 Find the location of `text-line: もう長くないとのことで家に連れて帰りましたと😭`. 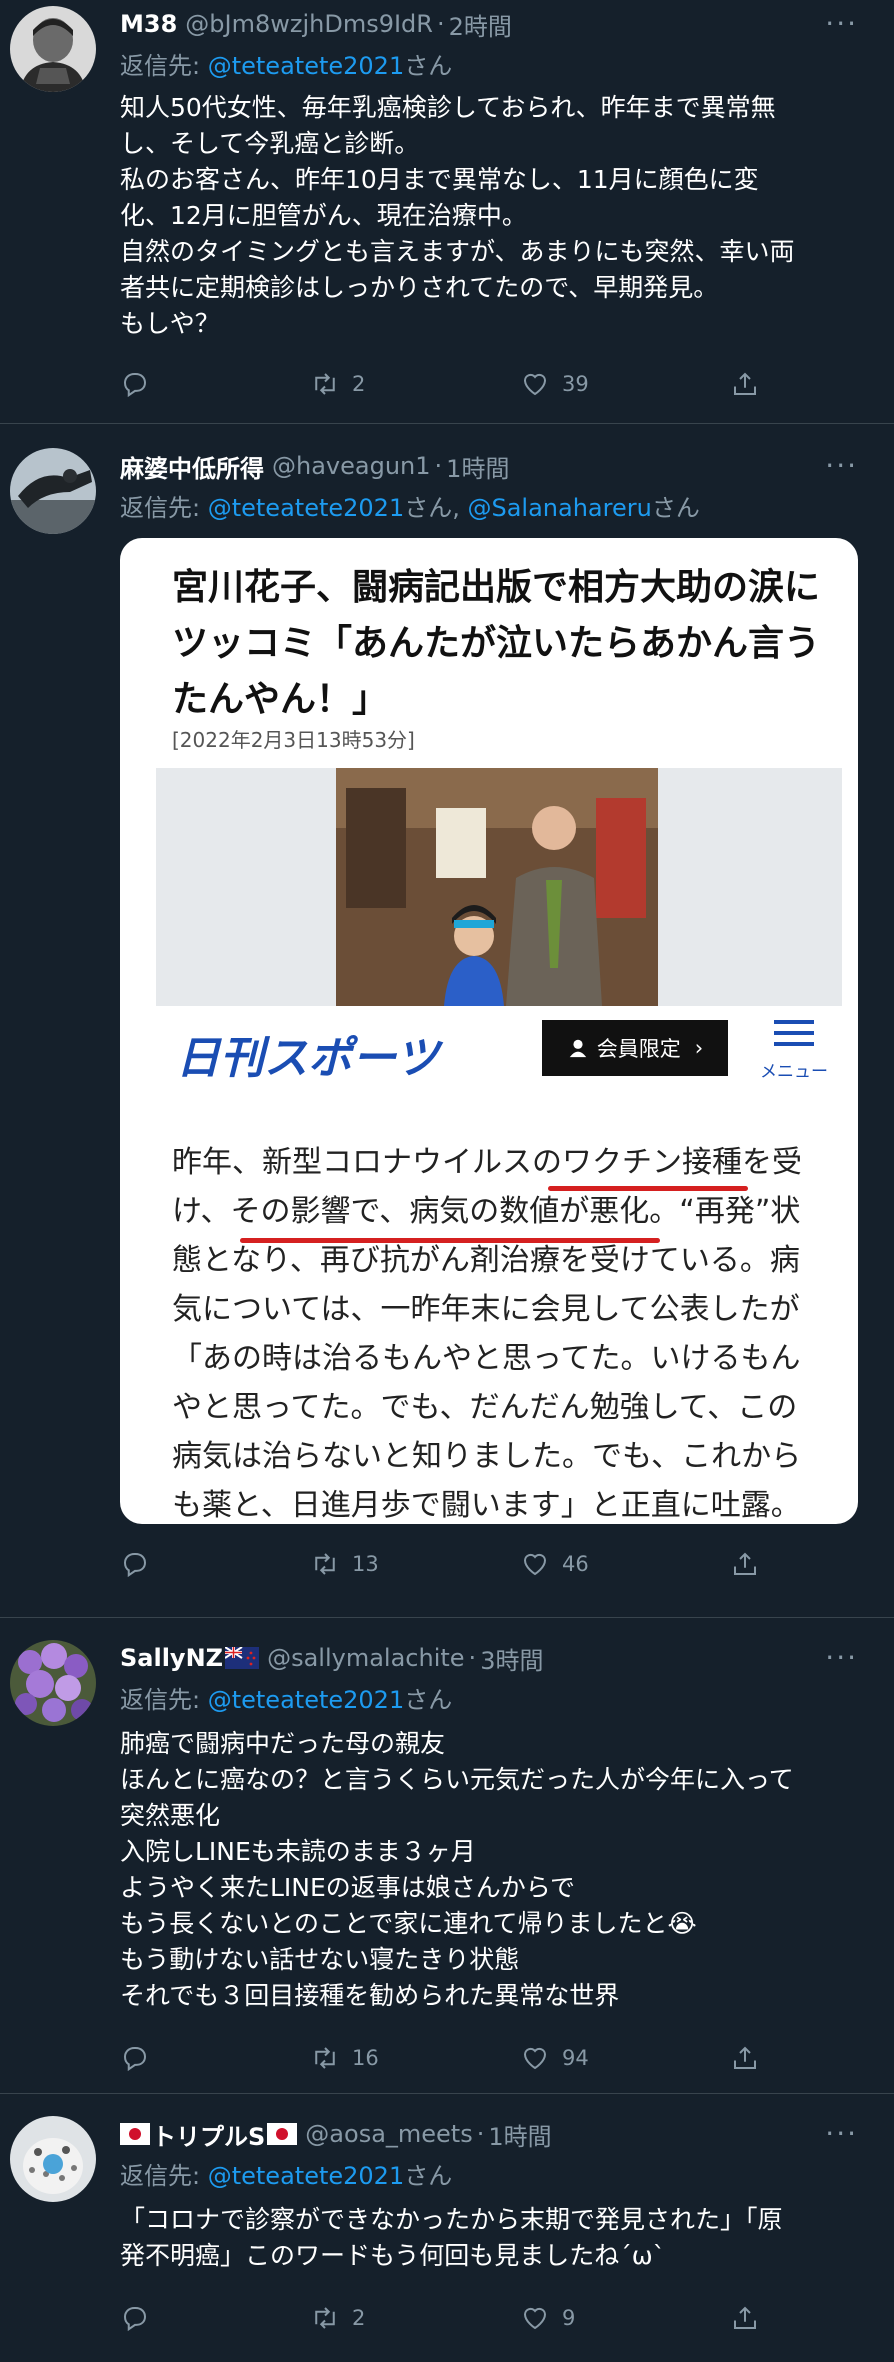

text-line: もう長くないとのことで家に連れて帰りましたと😭 is located at coordinates (408, 1923).